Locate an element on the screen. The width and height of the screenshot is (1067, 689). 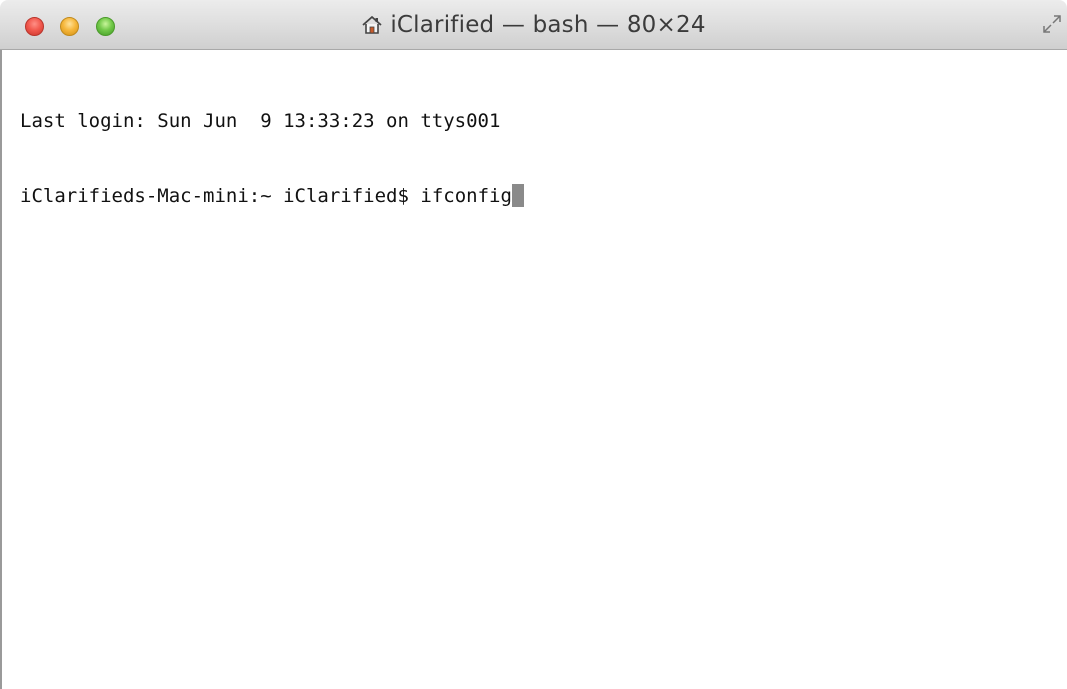
window-title: iClarified — bash — 80×24 is located at coordinates (533, 25).